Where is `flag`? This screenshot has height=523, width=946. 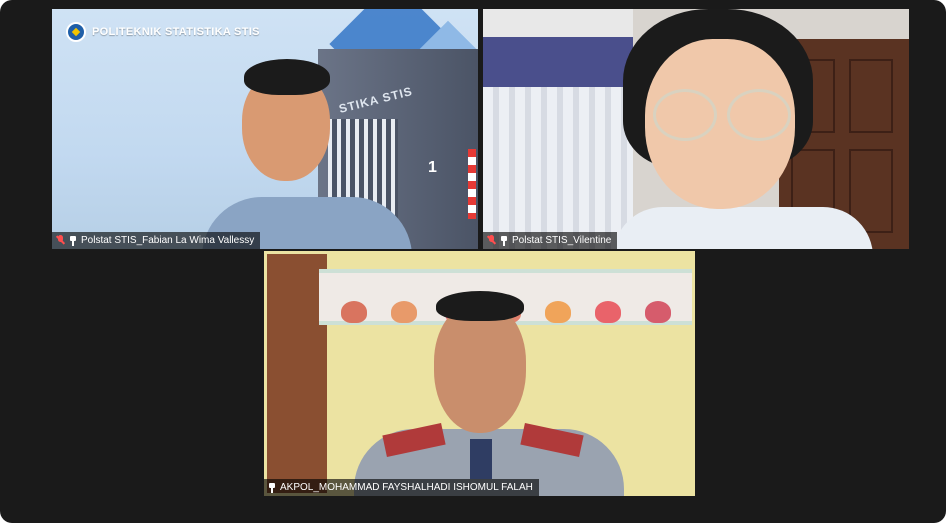
flag is located at coordinates (472, 184).